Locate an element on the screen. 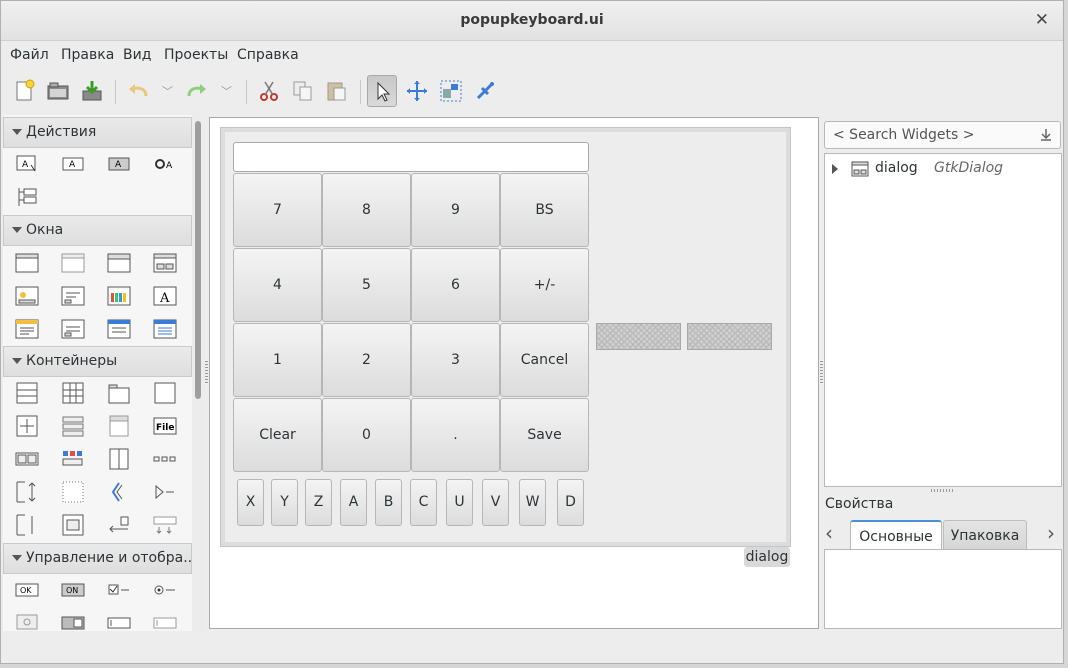 The height and width of the screenshot is (668, 1068). frame-icon is located at coordinates (165, 393).